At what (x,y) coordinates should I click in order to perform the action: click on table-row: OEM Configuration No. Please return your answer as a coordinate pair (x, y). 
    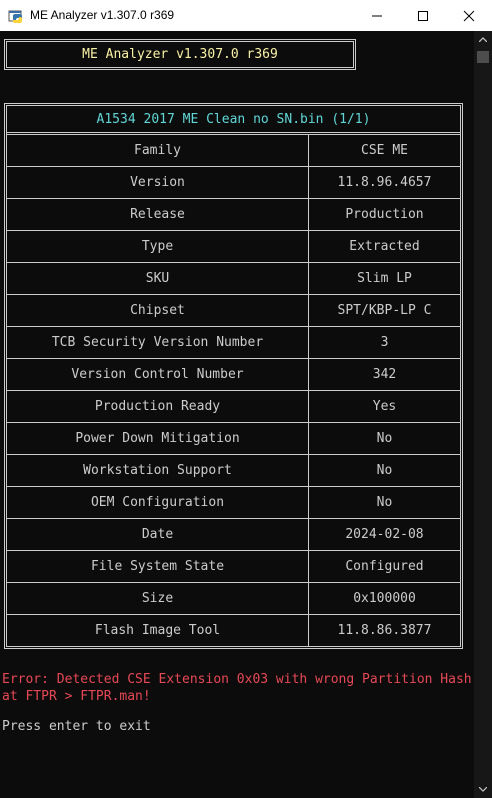
    Looking at the image, I should click on (233, 503).